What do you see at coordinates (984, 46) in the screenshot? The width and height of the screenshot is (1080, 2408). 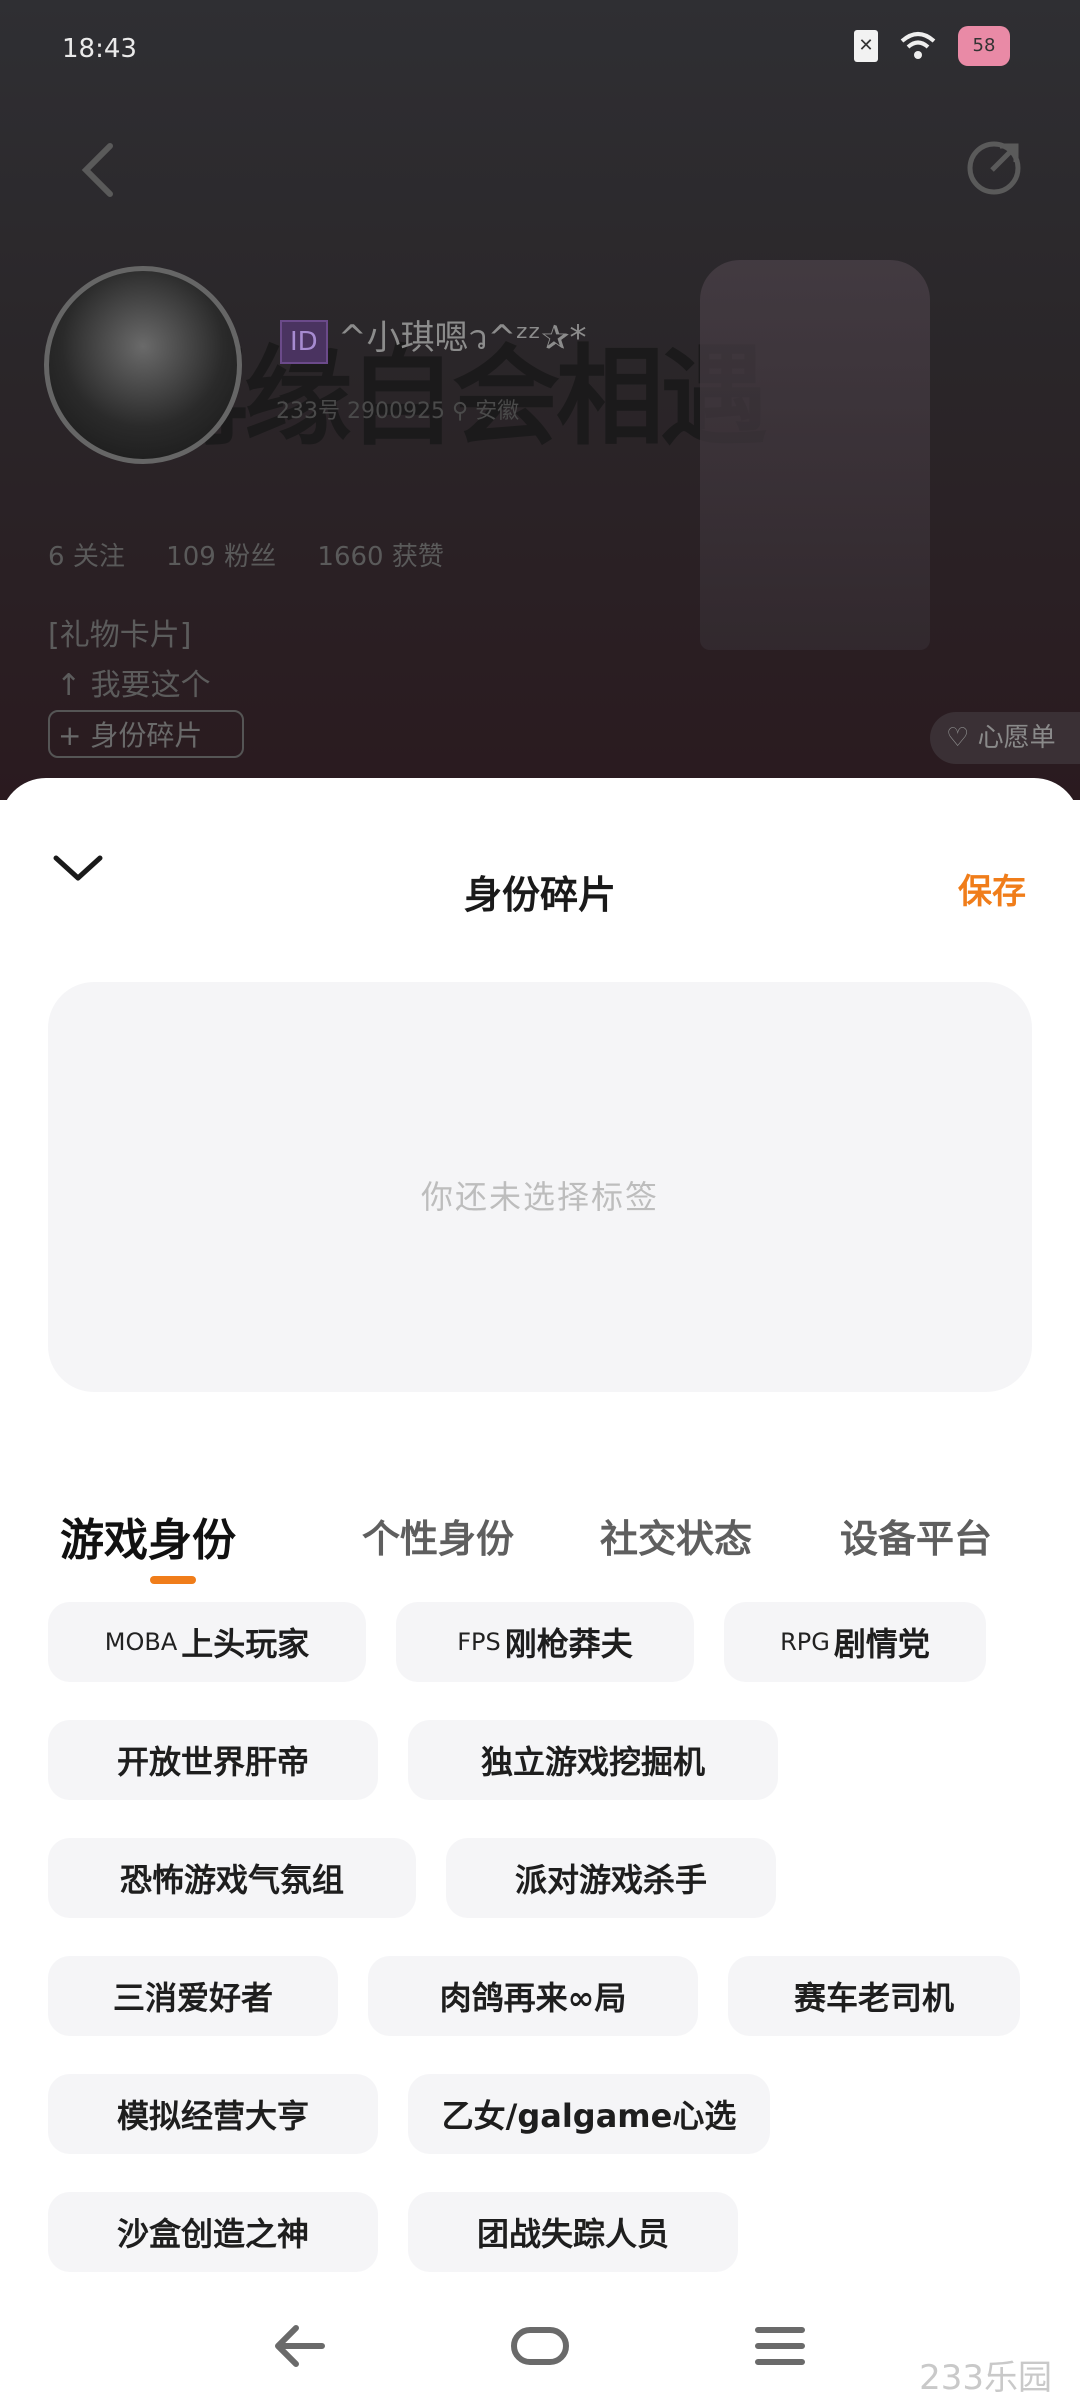 I see `battery-icon: 58` at bounding box center [984, 46].